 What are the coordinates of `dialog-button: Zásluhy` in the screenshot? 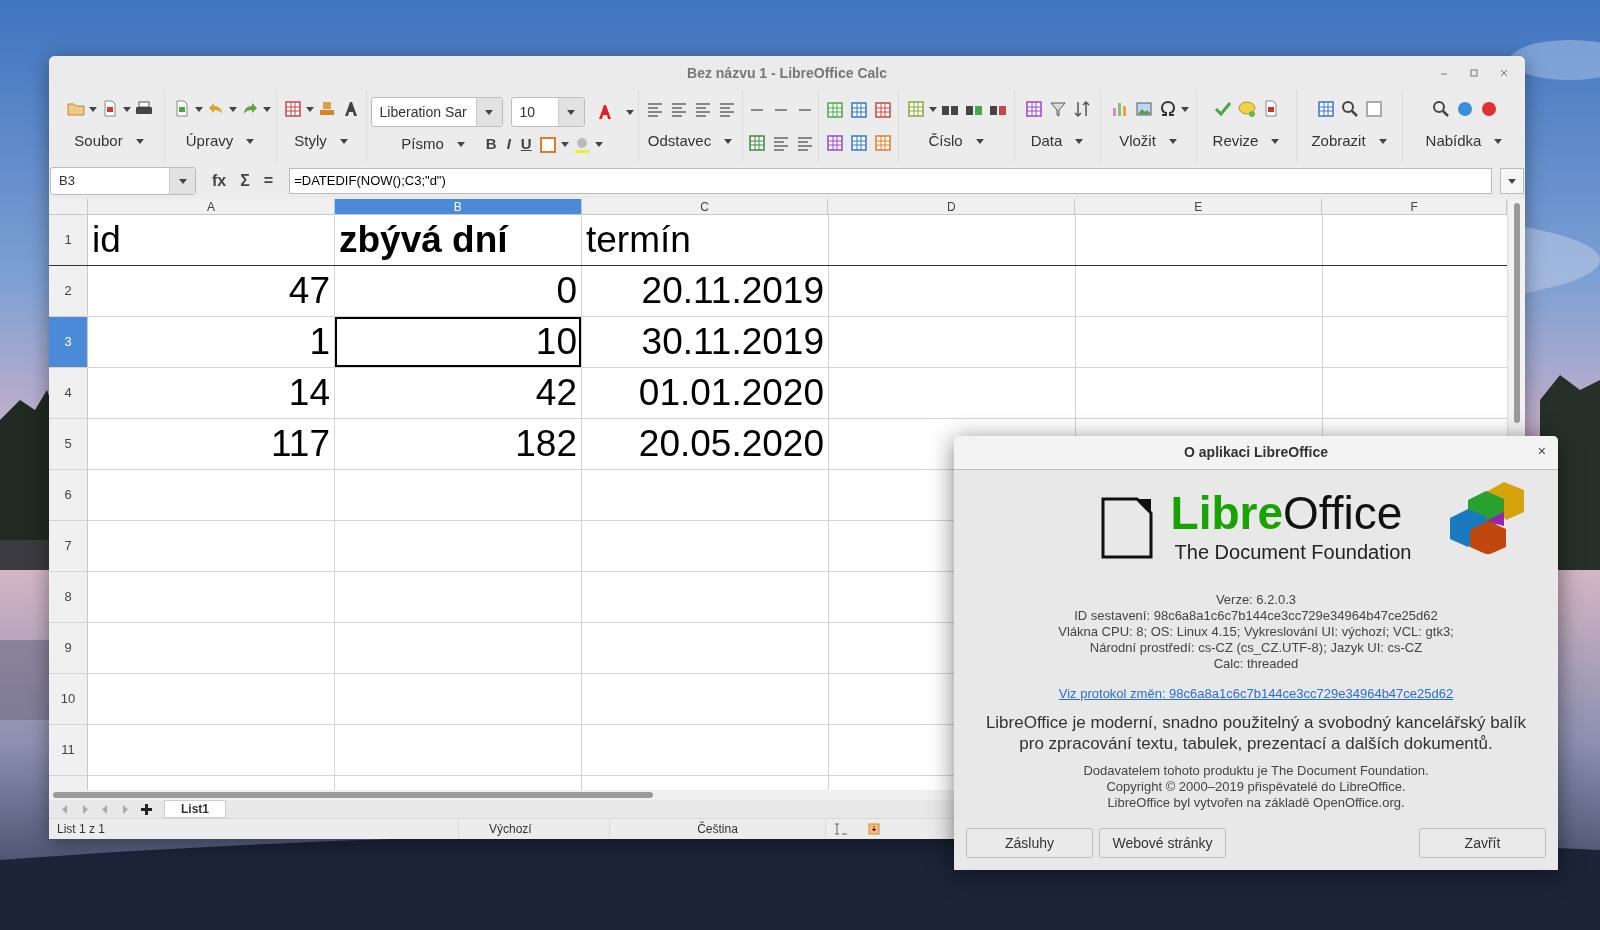 It's located at (1029, 843).